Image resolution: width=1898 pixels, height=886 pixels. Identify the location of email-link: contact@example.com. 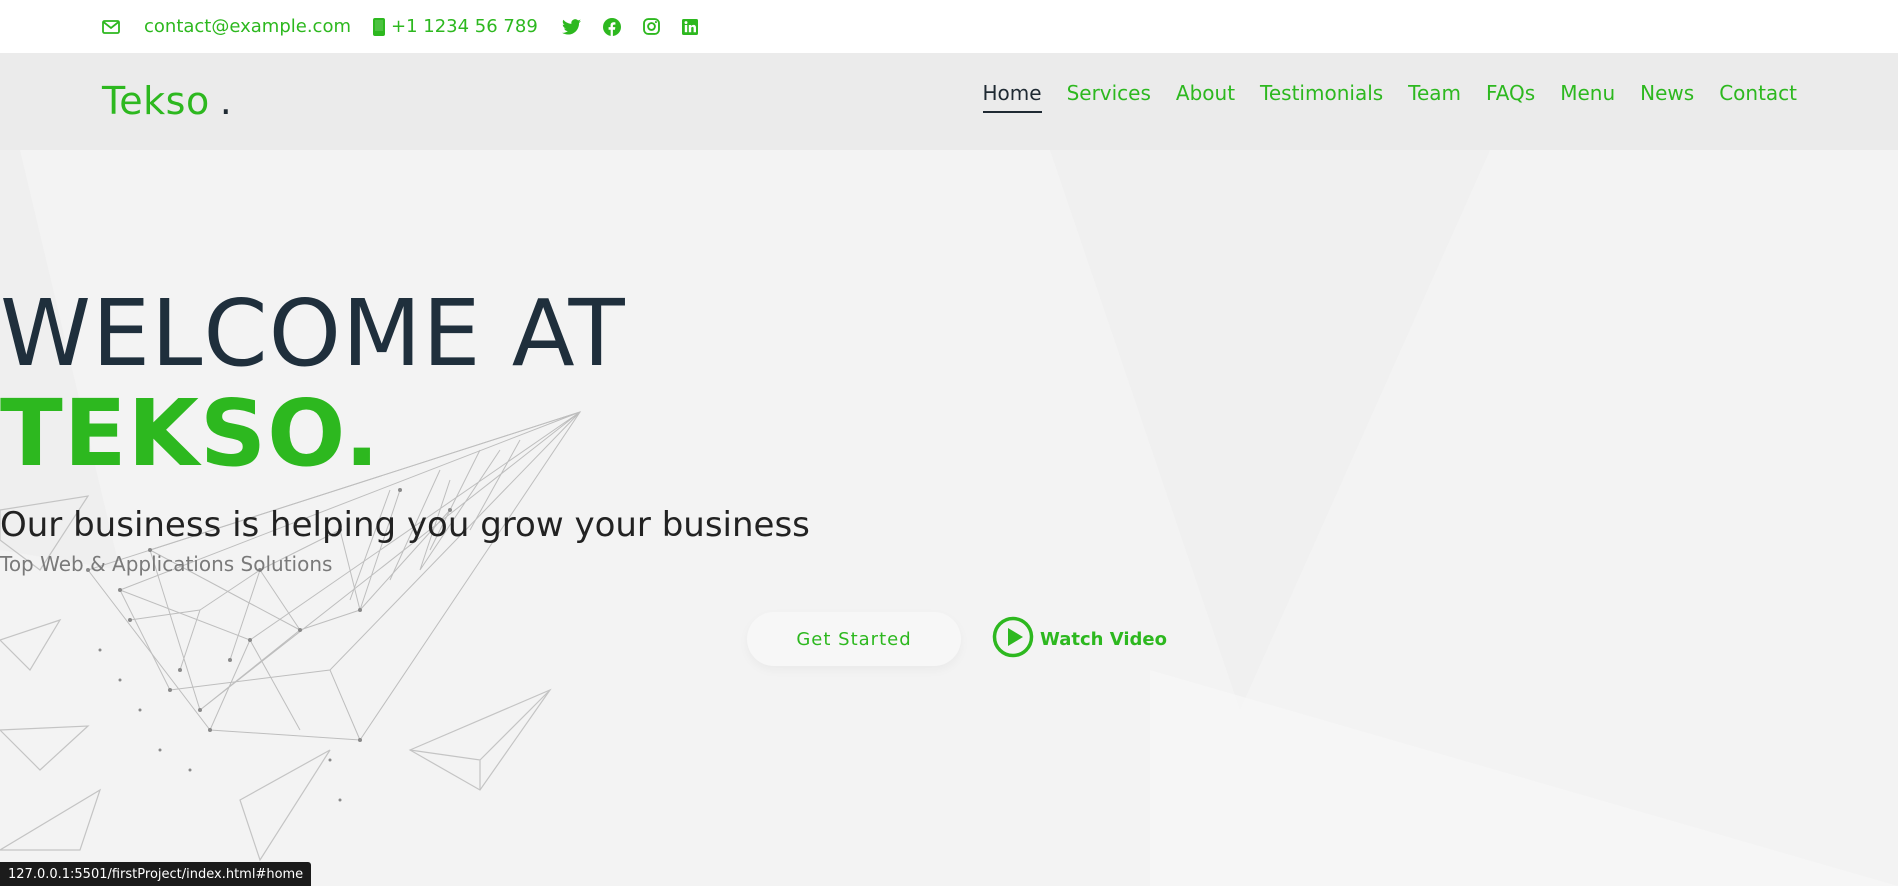
(247, 26).